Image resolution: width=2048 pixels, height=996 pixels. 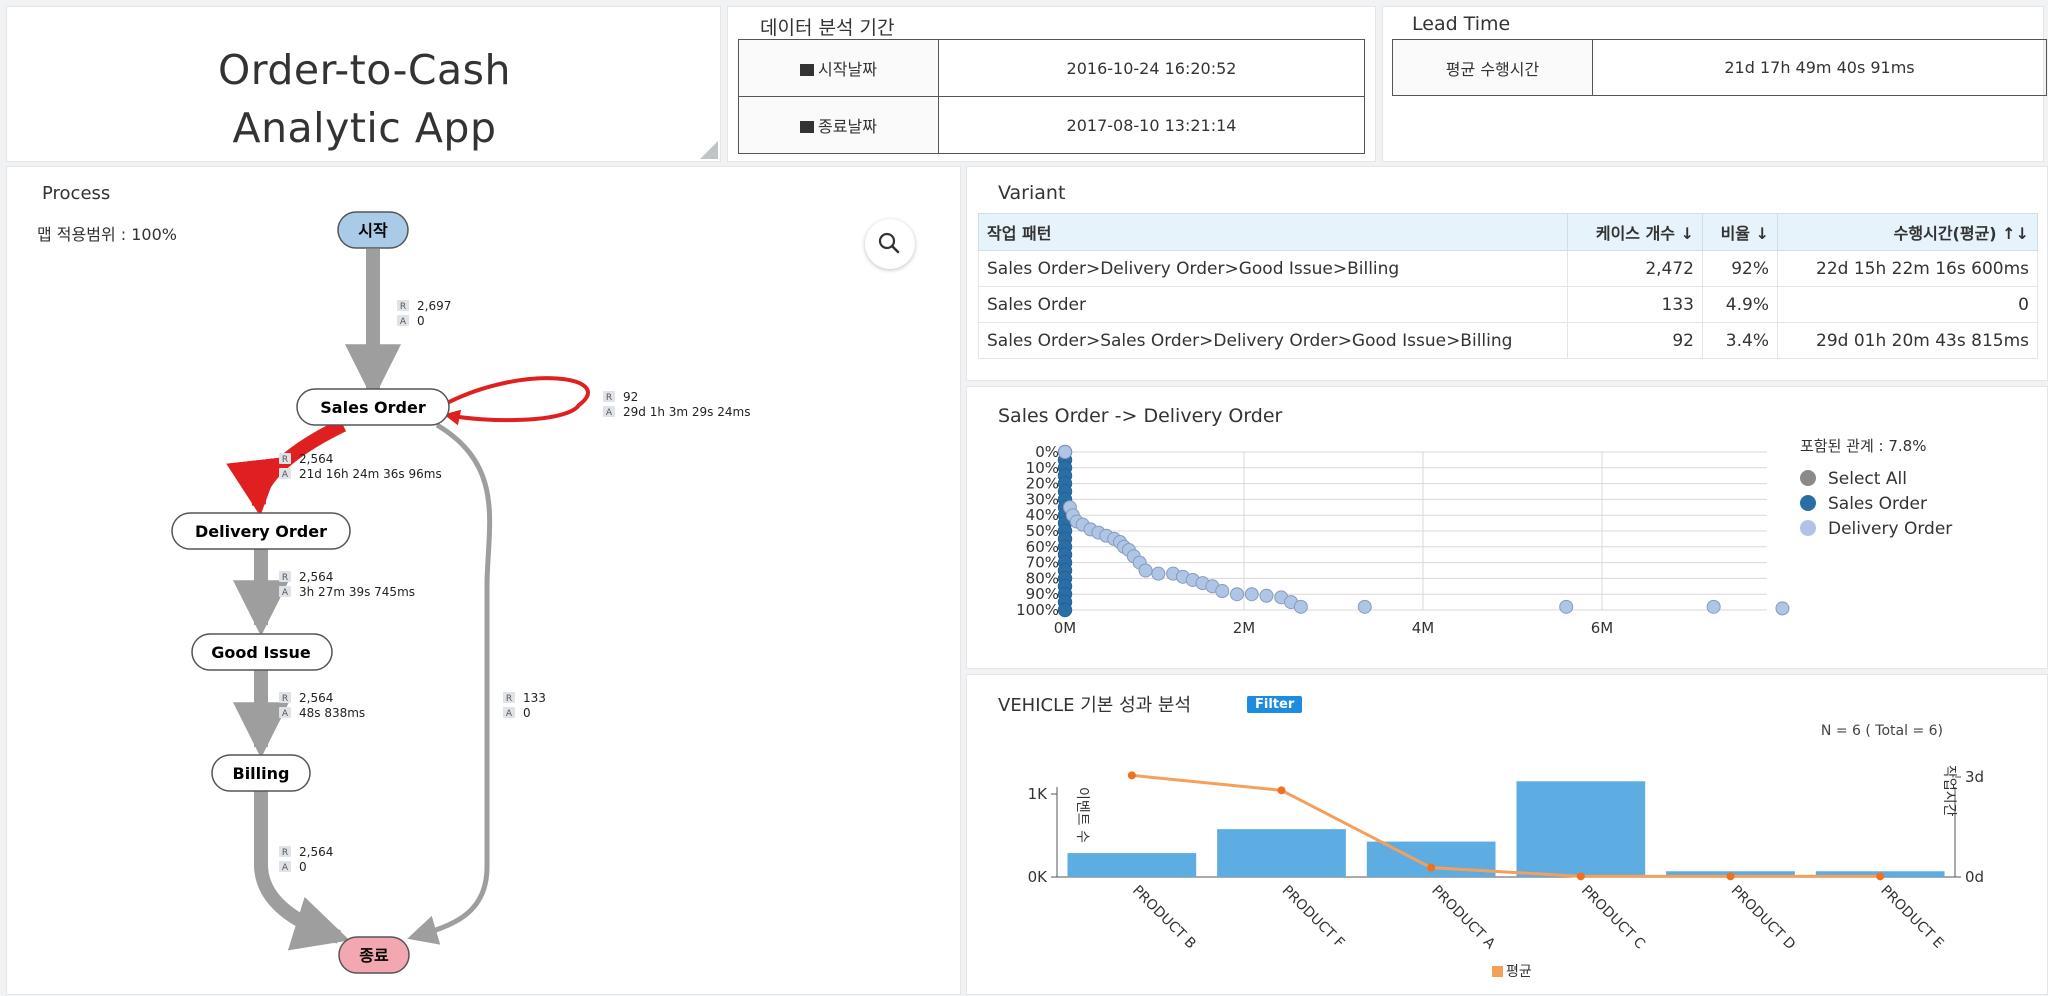 I want to click on cell-pattern: Sales Order, so click(x=1273, y=304).